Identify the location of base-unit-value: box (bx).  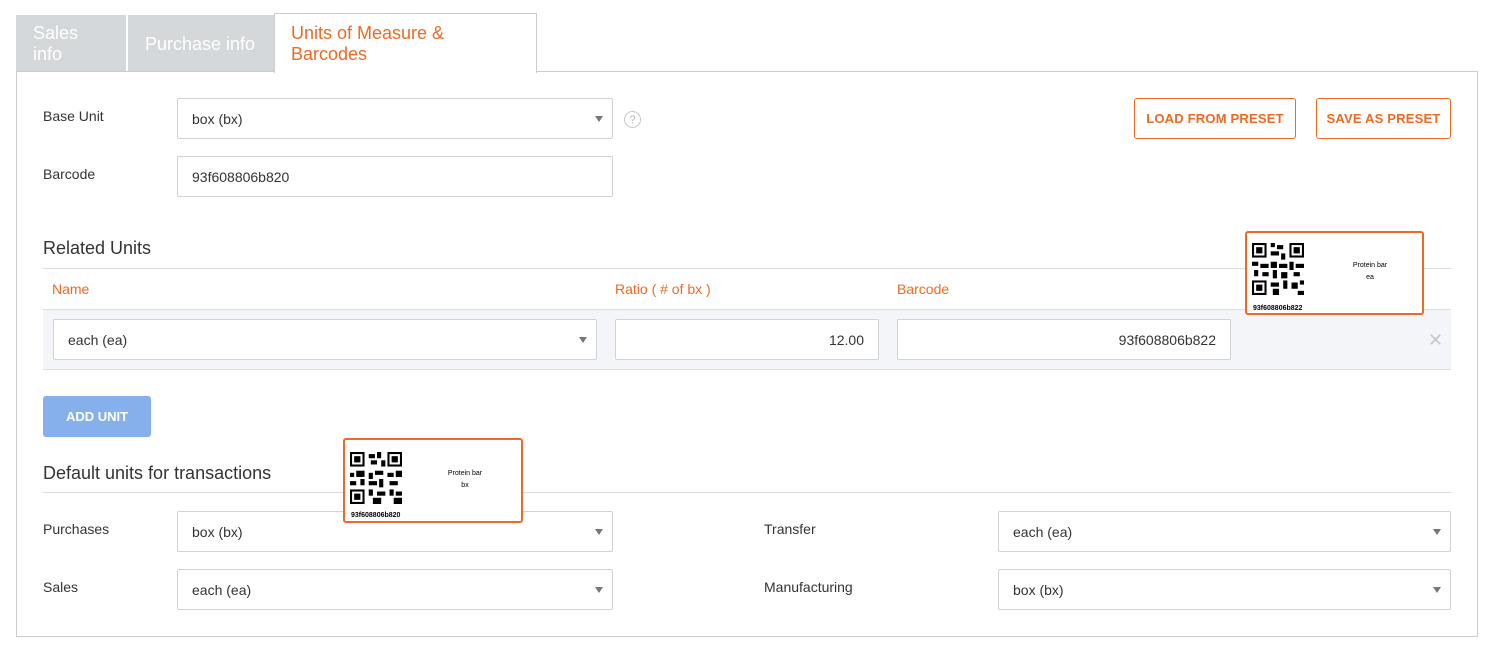
(217, 118).